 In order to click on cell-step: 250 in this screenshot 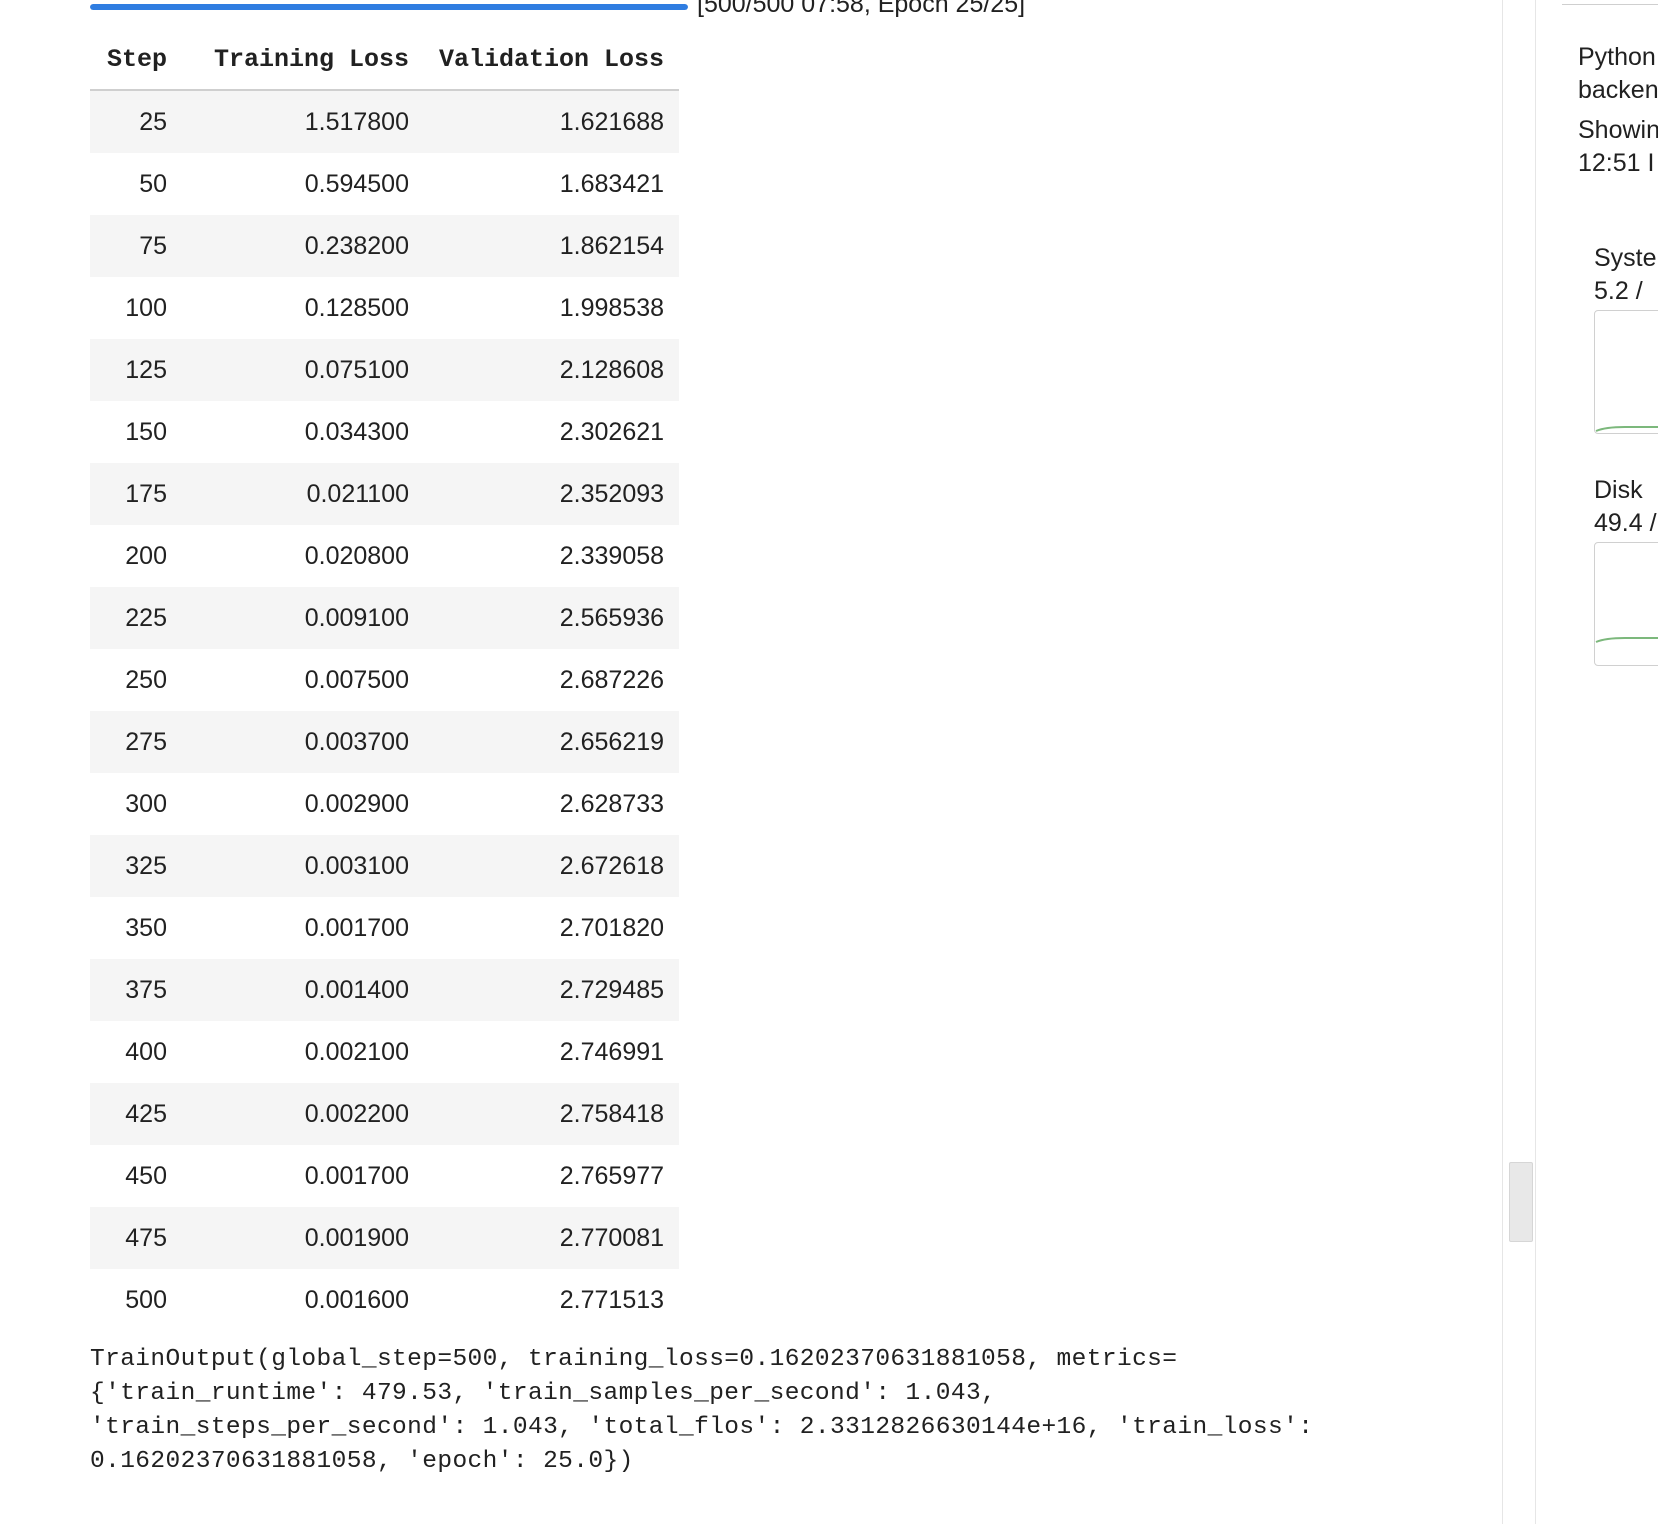, I will do `click(146, 679)`.